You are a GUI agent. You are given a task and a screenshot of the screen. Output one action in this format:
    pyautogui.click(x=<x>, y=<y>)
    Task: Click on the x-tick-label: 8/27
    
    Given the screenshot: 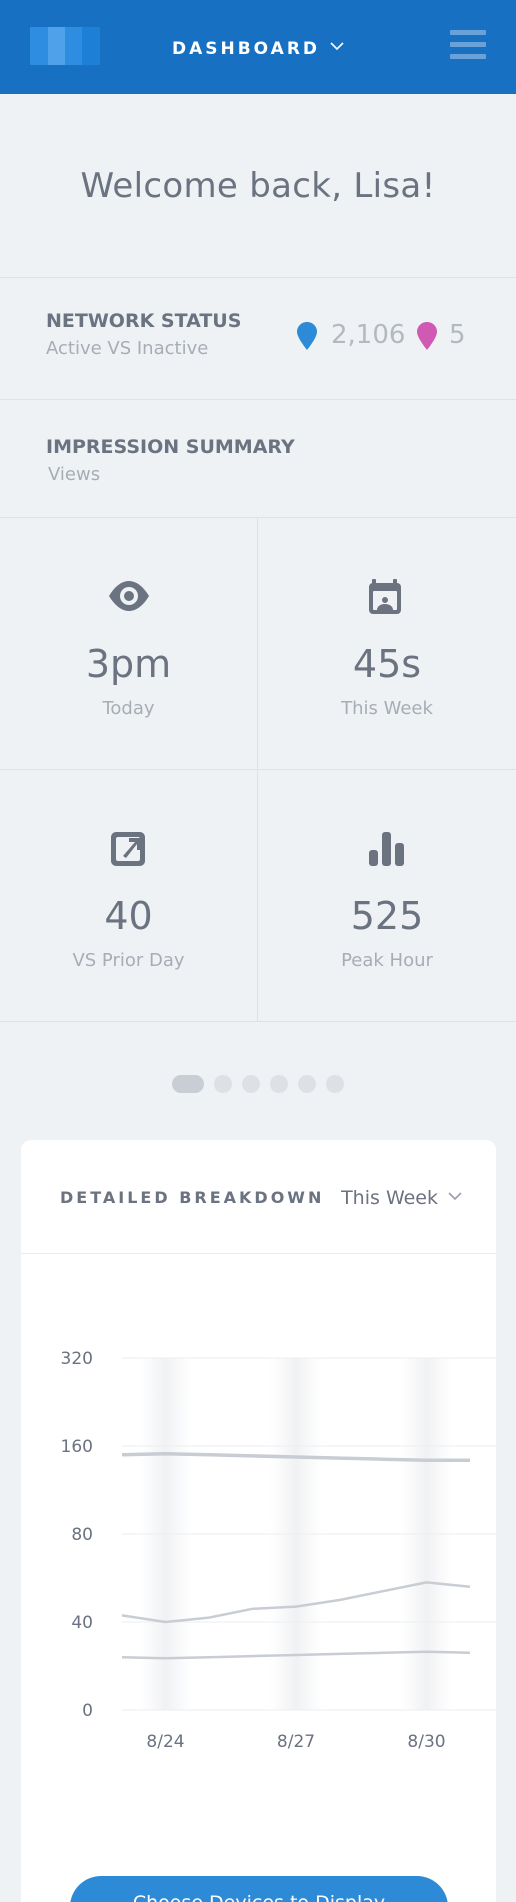 What is the action you would take?
    pyautogui.click(x=296, y=1742)
    